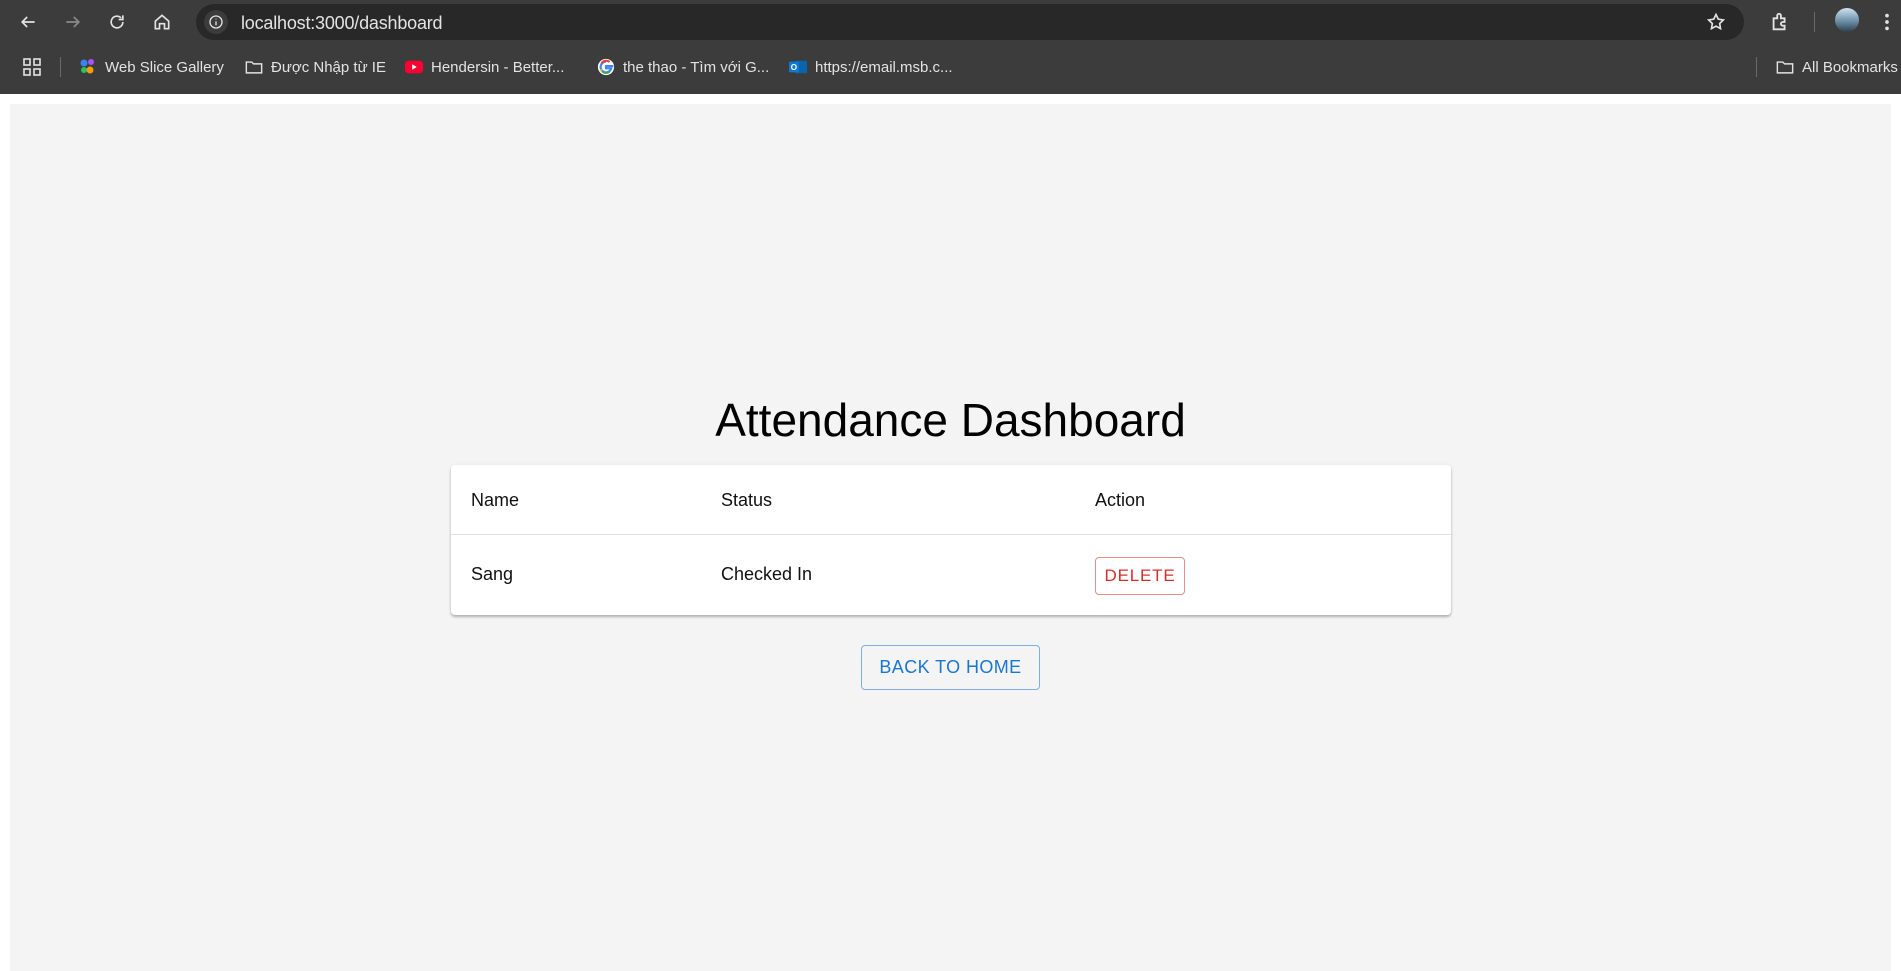  Describe the element at coordinates (951, 500) in the screenshot. I see `table-header-row: Name Status Action` at that location.